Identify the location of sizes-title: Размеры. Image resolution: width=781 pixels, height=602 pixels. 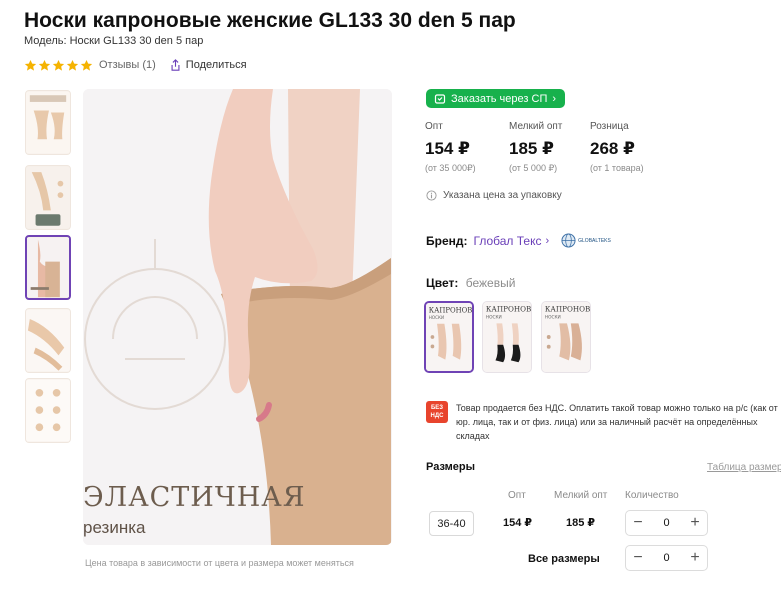
(451, 467).